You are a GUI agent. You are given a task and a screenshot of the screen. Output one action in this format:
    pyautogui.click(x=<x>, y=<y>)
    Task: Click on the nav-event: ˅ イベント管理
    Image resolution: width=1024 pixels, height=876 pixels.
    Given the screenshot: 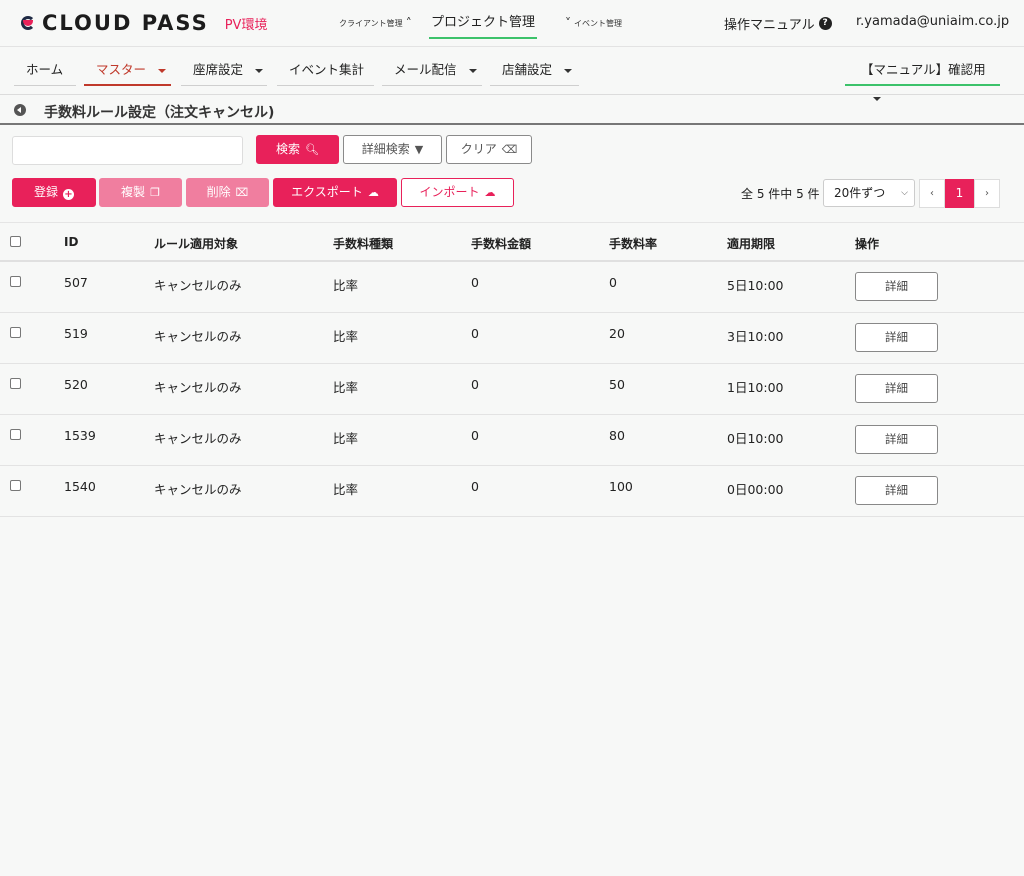 What is the action you would take?
    pyautogui.click(x=593, y=23)
    